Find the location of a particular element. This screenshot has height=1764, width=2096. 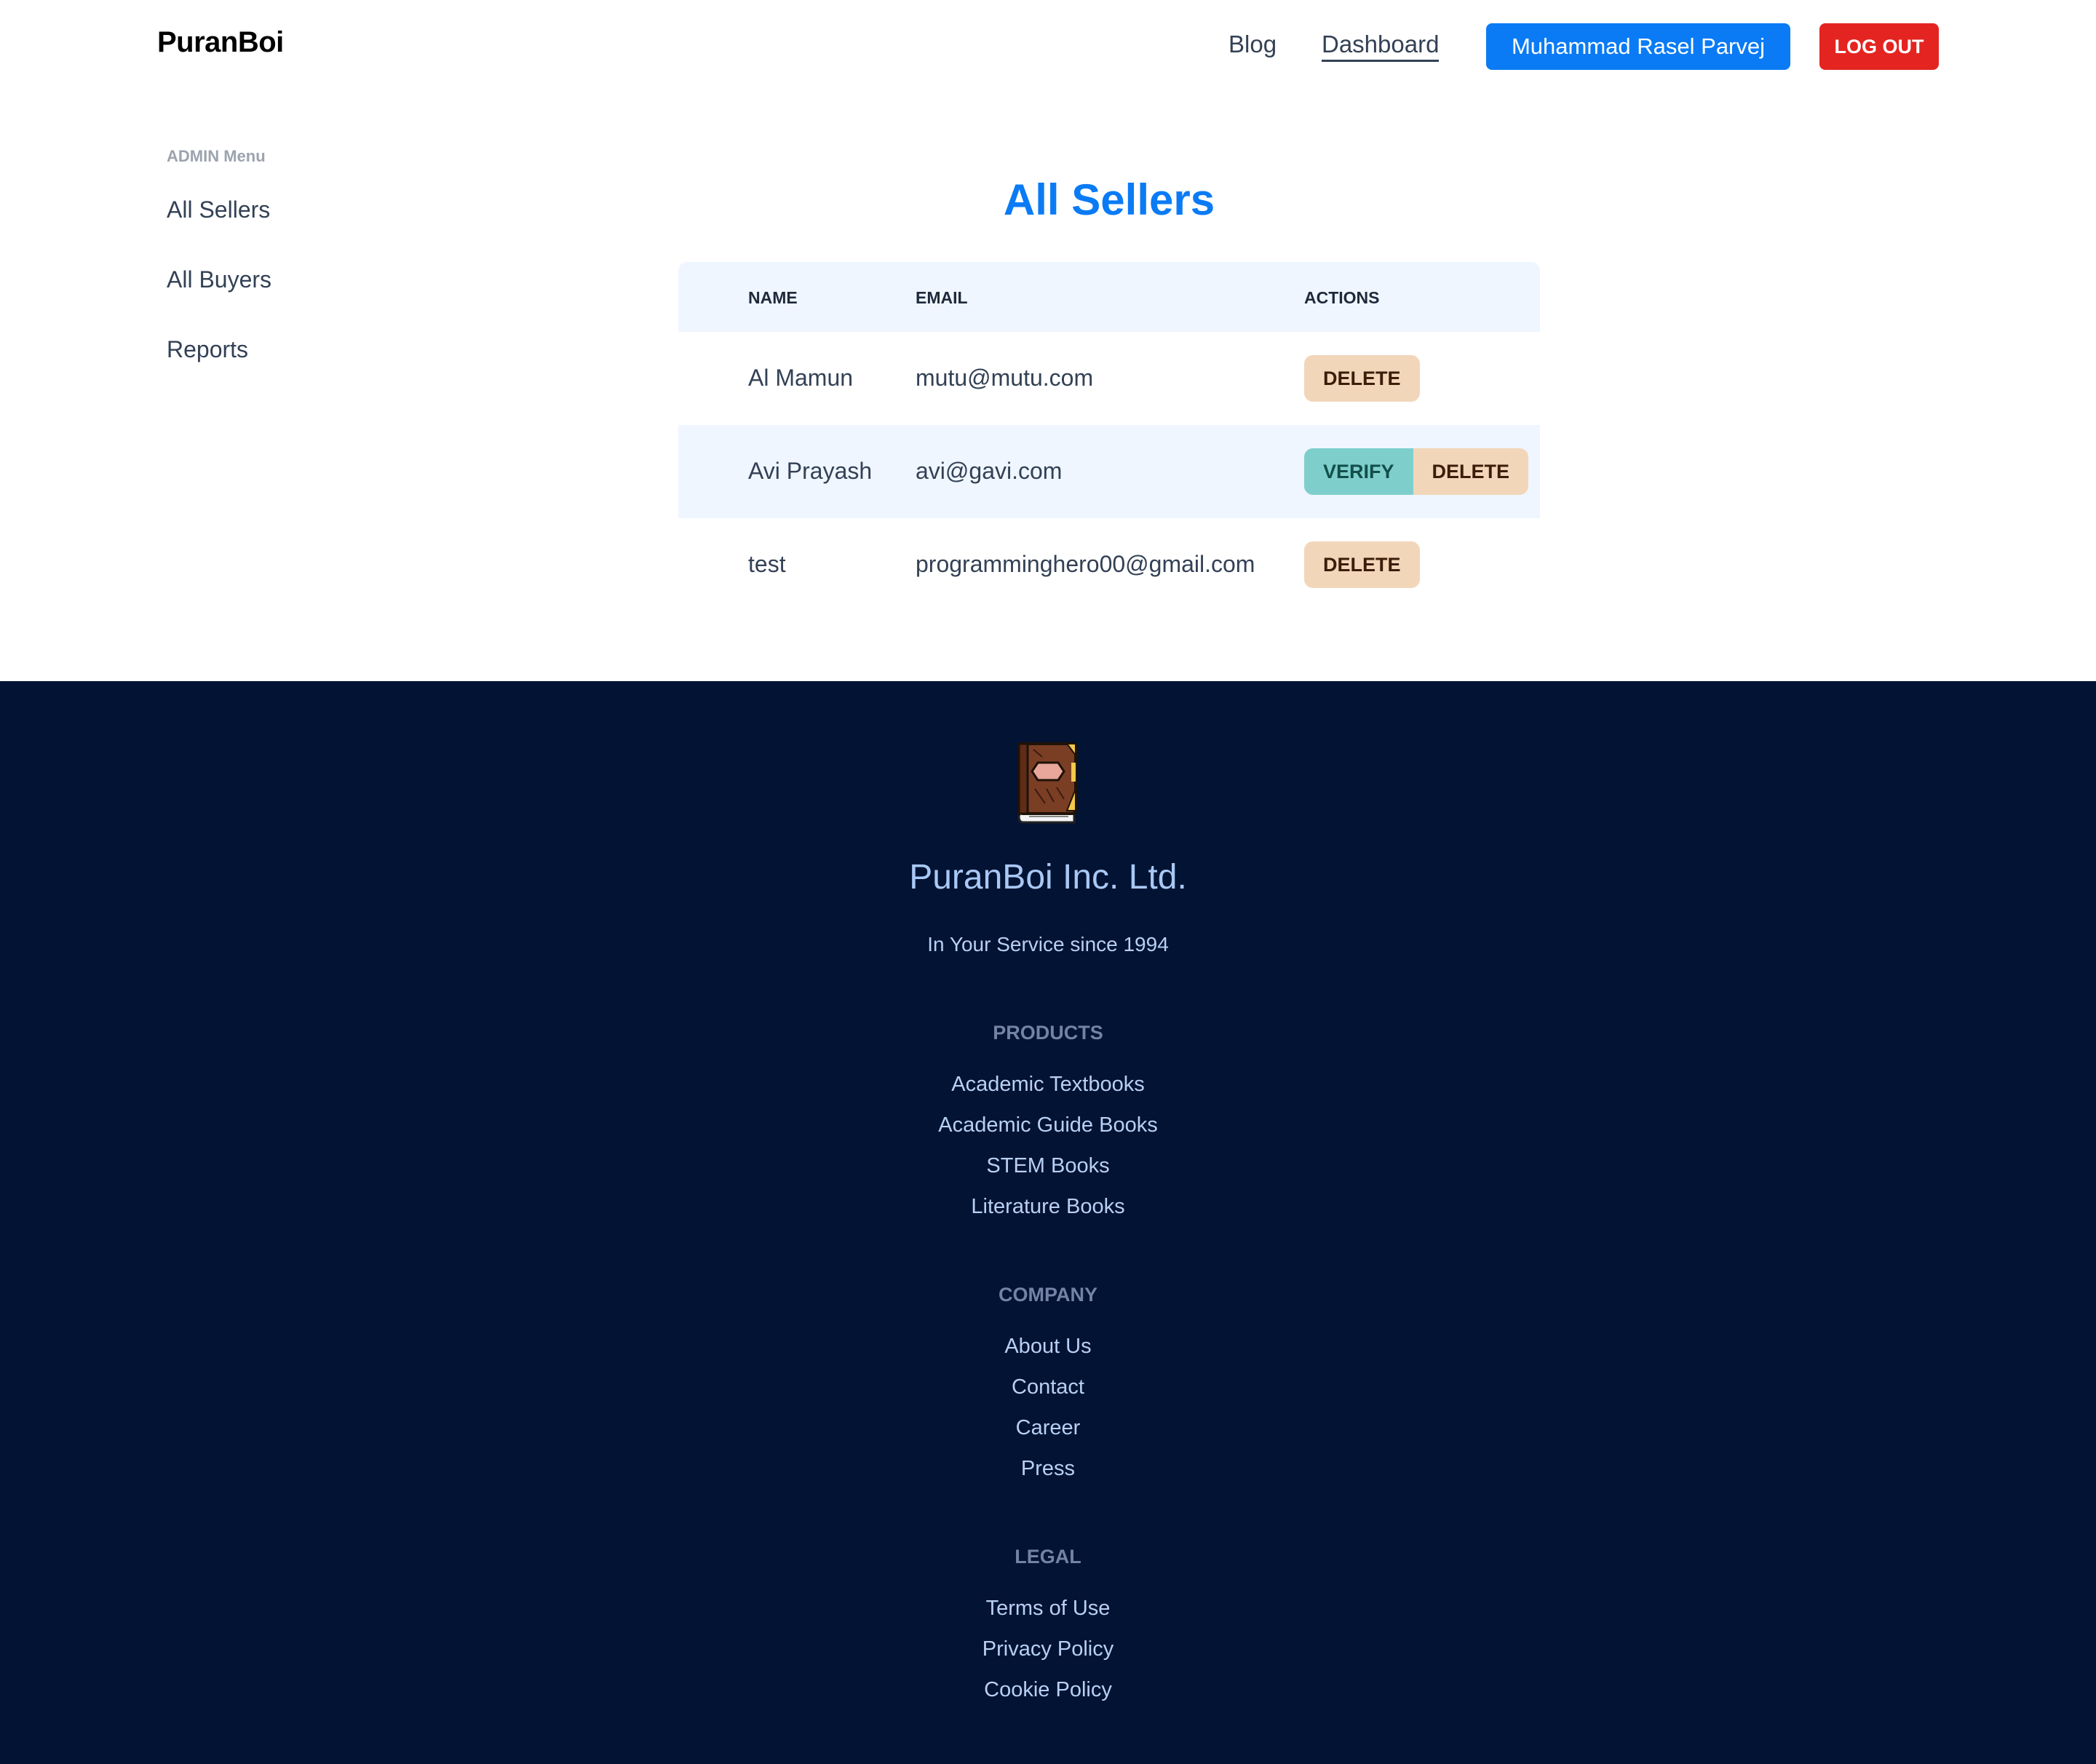

brand-logo-text: PuranBoi is located at coordinates (220, 42).